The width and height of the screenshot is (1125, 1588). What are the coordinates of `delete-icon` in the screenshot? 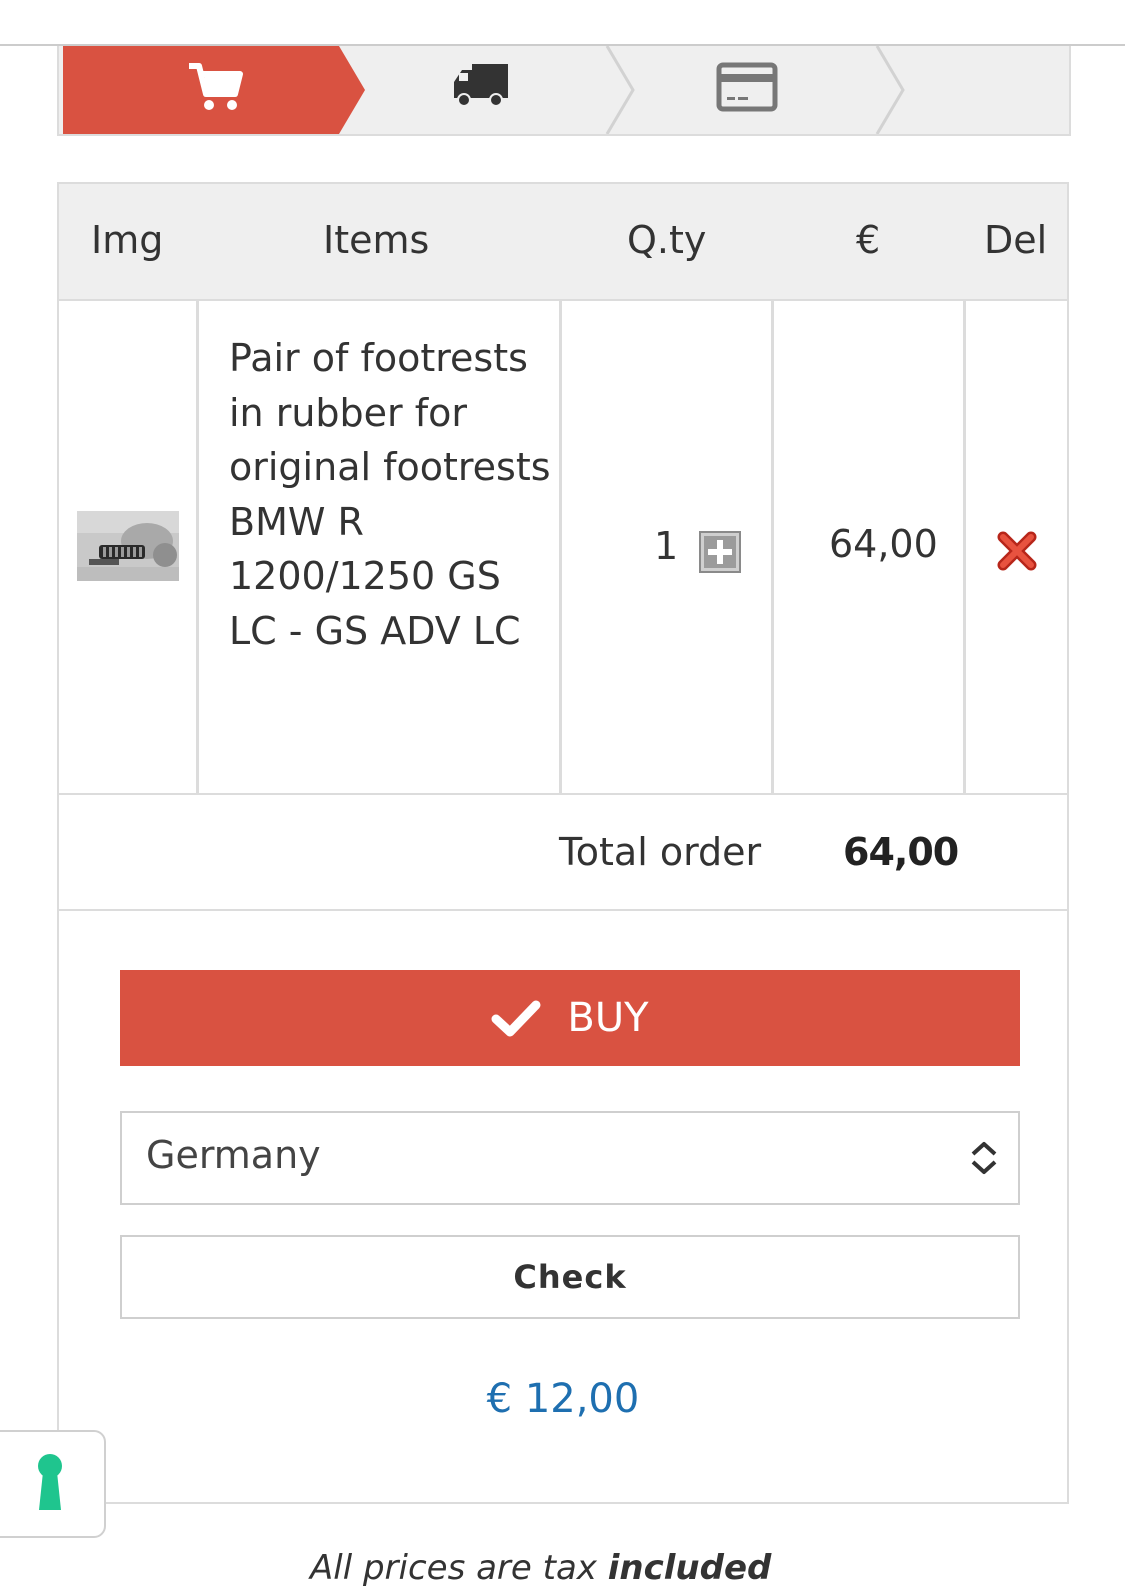 It's located at (1017, 551).